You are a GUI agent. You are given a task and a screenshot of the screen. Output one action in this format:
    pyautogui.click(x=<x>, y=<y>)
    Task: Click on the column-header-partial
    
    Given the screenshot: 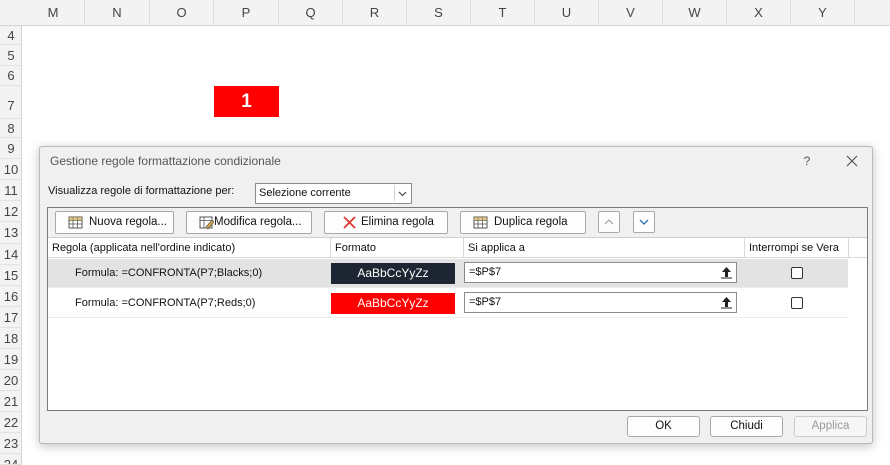 What is the action you would take?
    pyautogui.click(x=872, y=13)
    